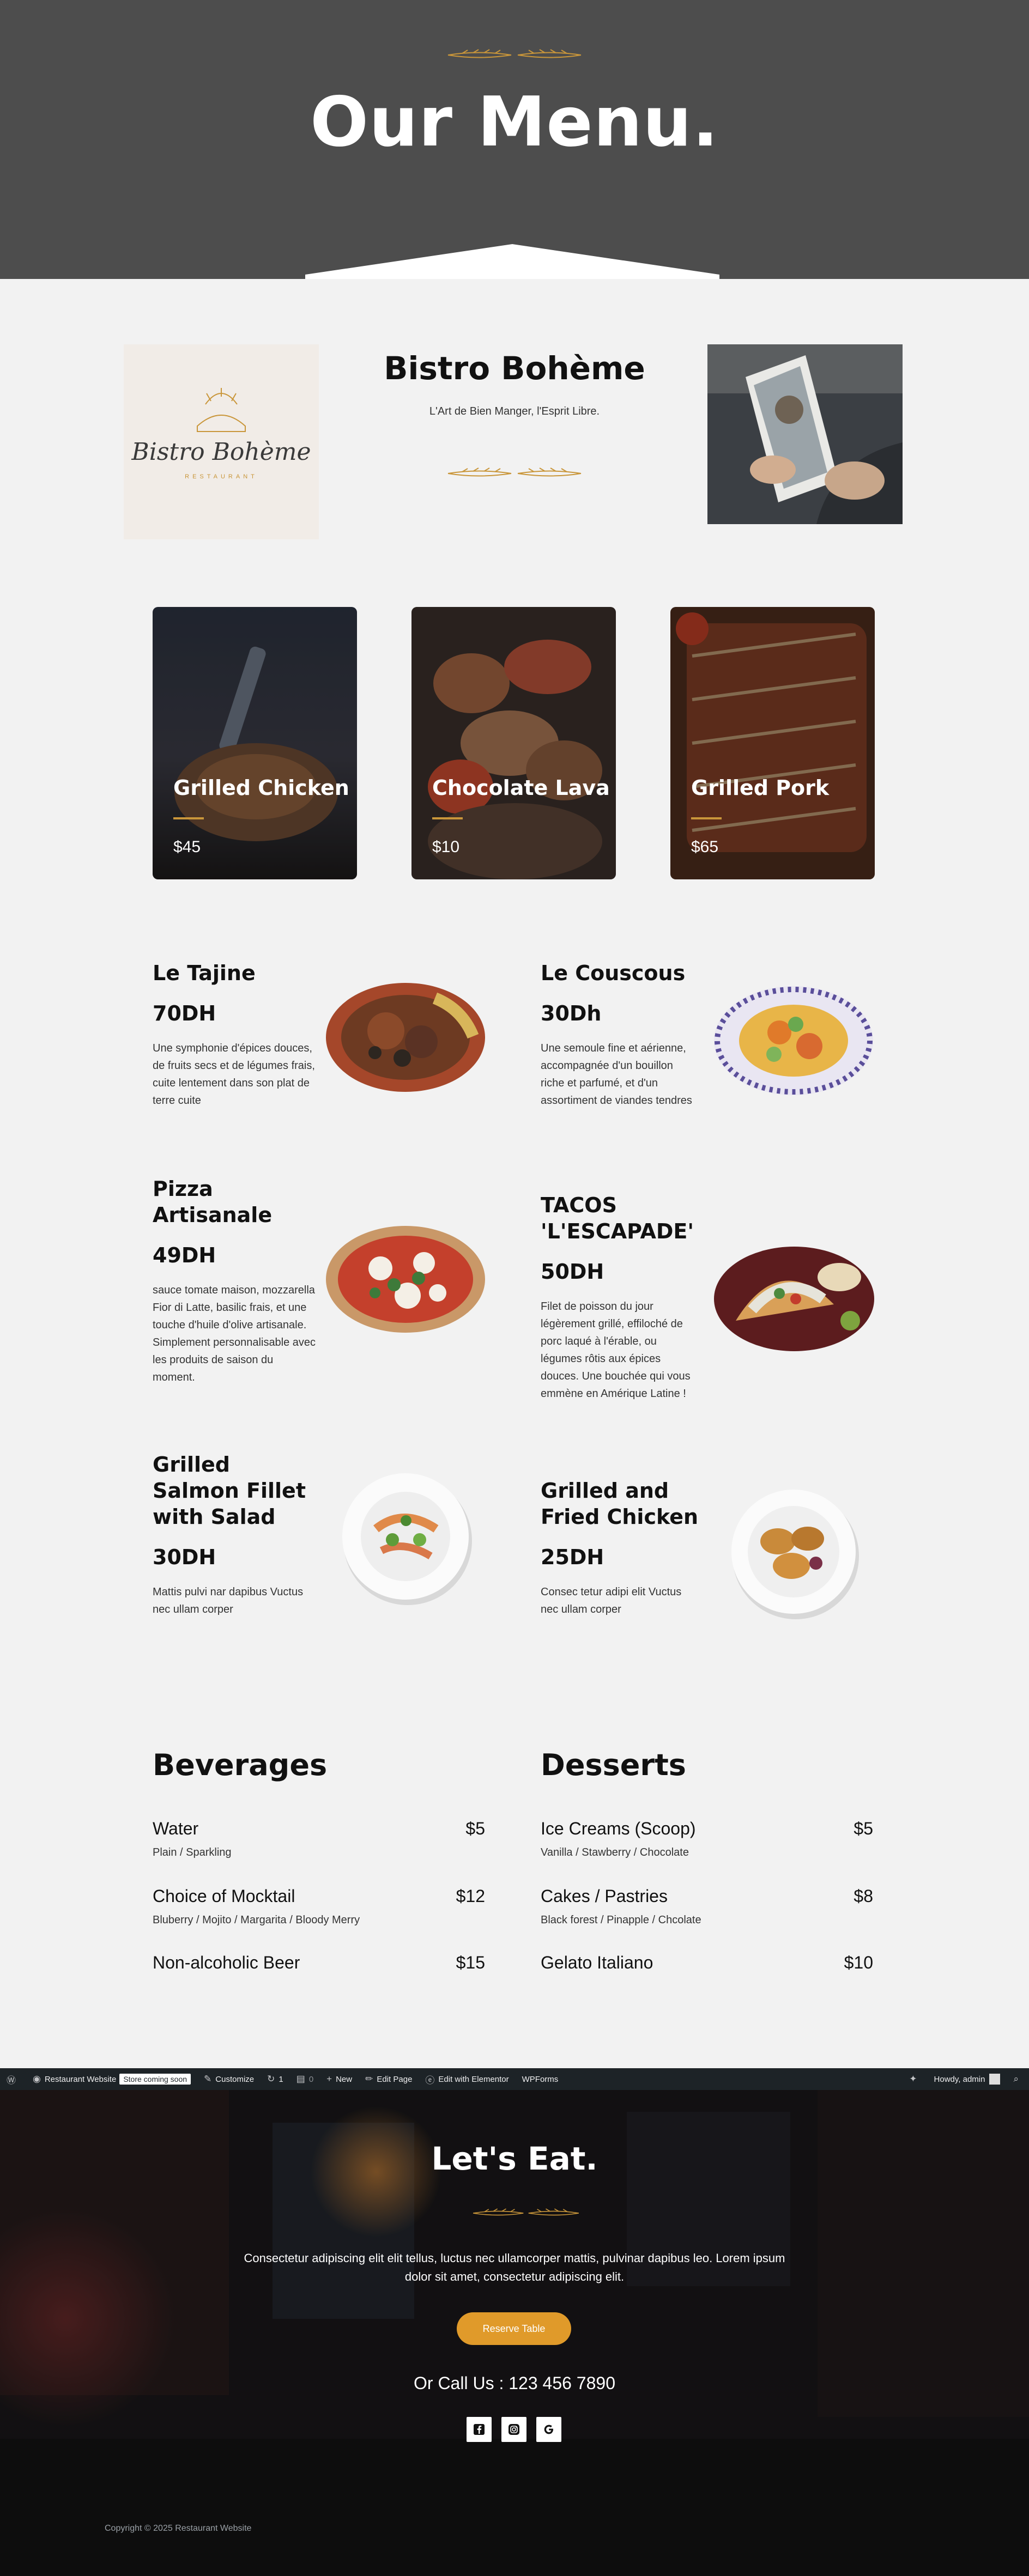  I want to click on reserve-table-button: Reserve Table, so click(514, 2328).